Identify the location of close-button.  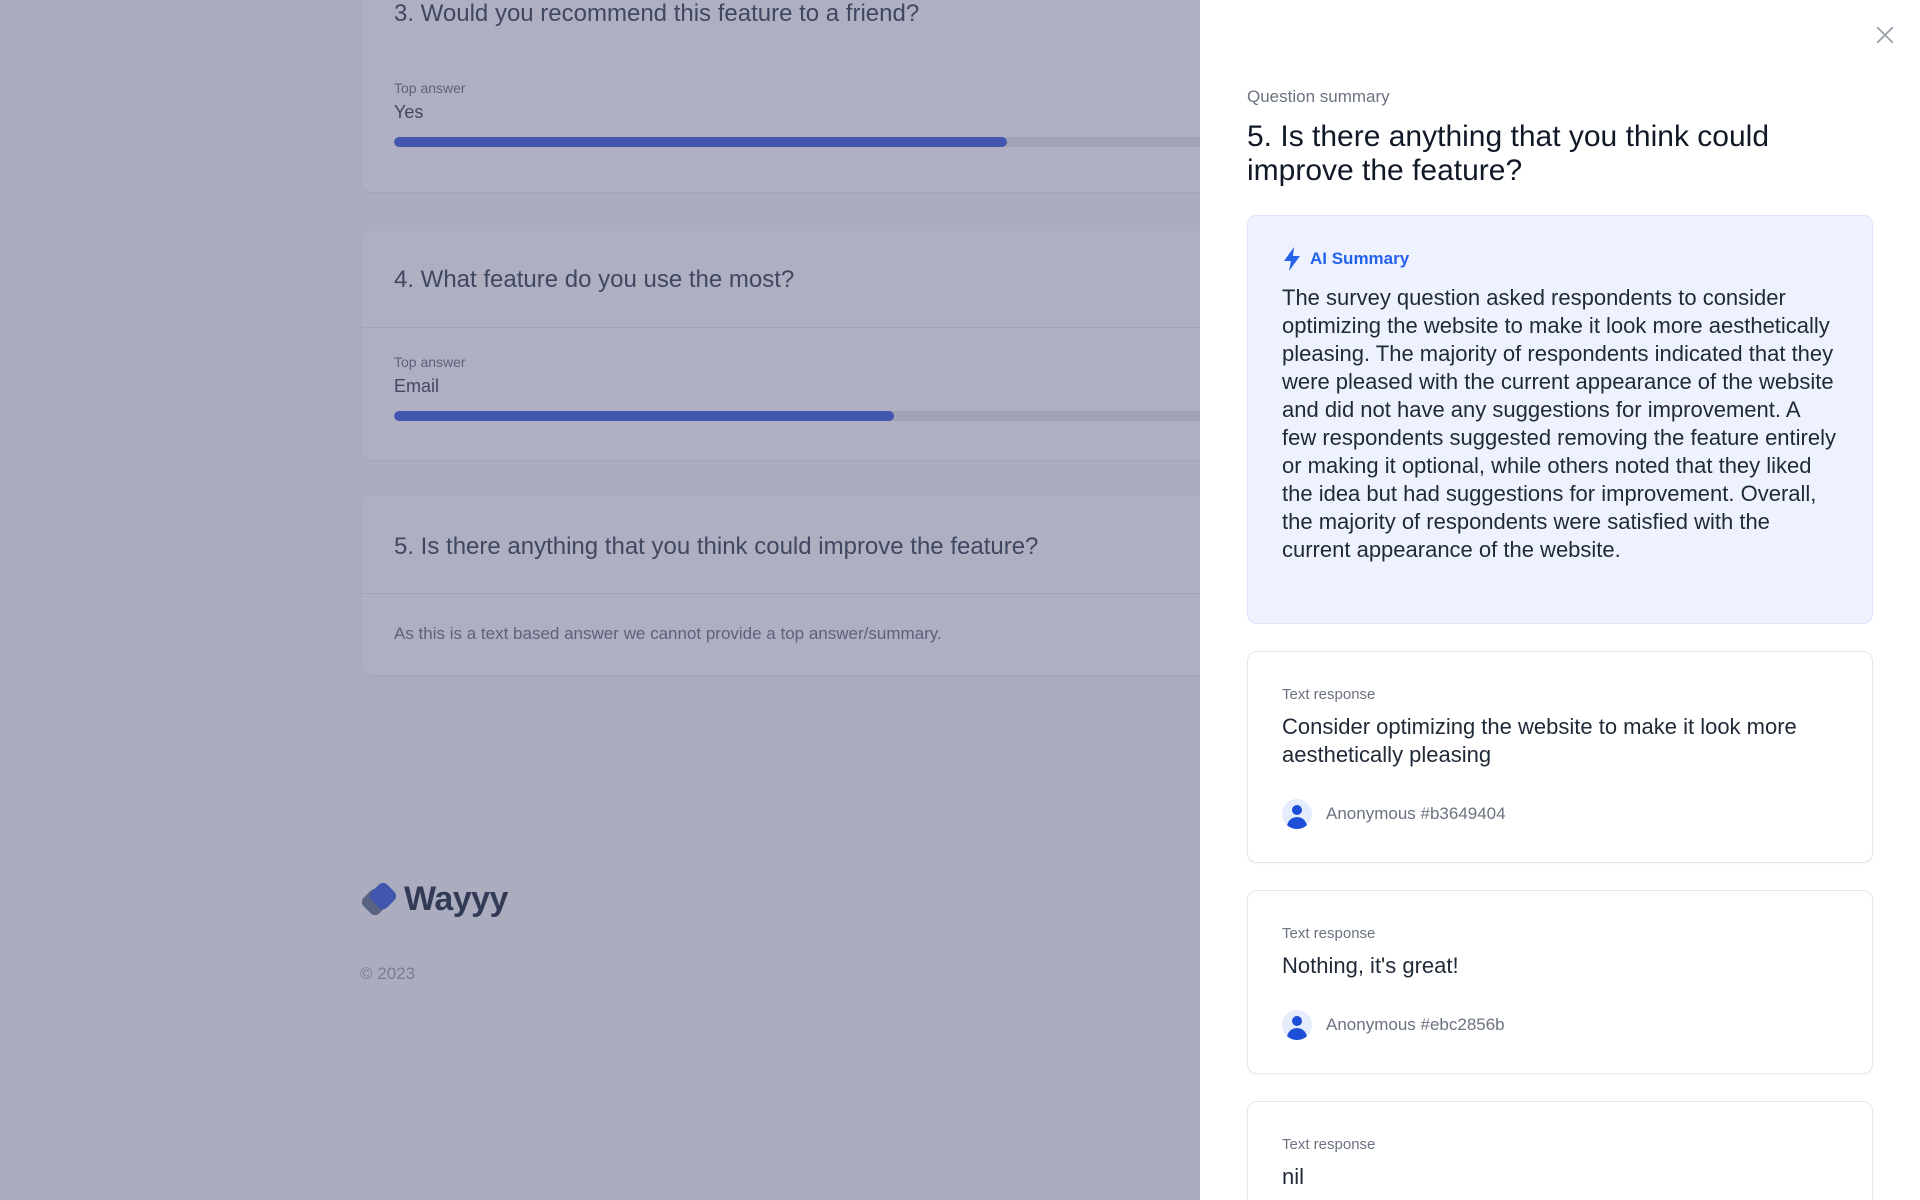
(1885, 35).